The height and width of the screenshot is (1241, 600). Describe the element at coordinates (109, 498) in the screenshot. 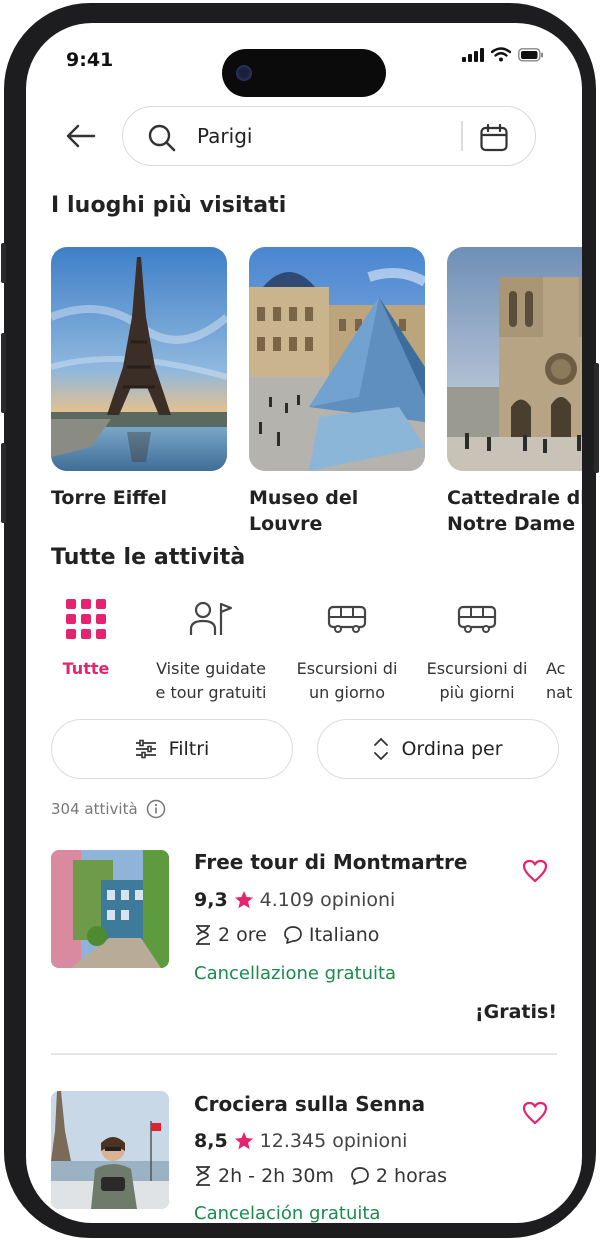

I see `place-name-line1: Torre Eiffel` at that location.